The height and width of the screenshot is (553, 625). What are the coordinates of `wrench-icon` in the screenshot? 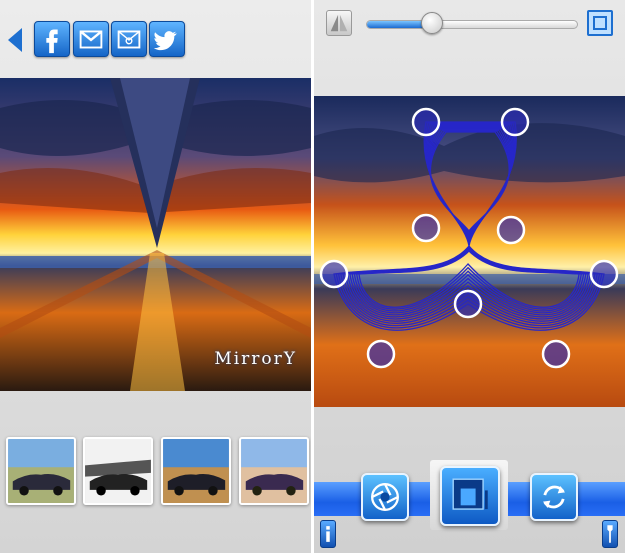 It's located at (610, 534).